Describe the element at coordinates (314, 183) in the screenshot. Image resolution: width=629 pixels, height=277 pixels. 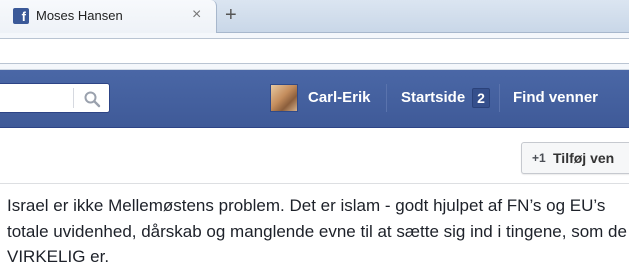
I see `section-divider` at that location.